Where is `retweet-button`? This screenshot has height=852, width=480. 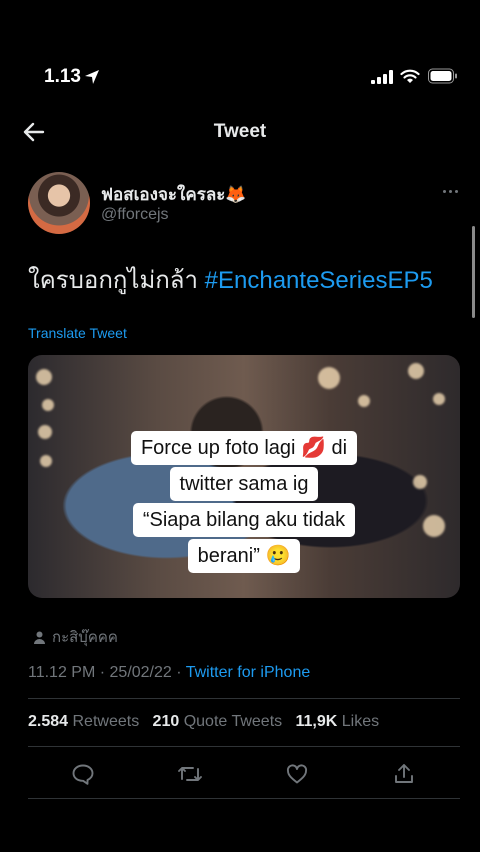 retweet-button is located at coordinates (190, 774).